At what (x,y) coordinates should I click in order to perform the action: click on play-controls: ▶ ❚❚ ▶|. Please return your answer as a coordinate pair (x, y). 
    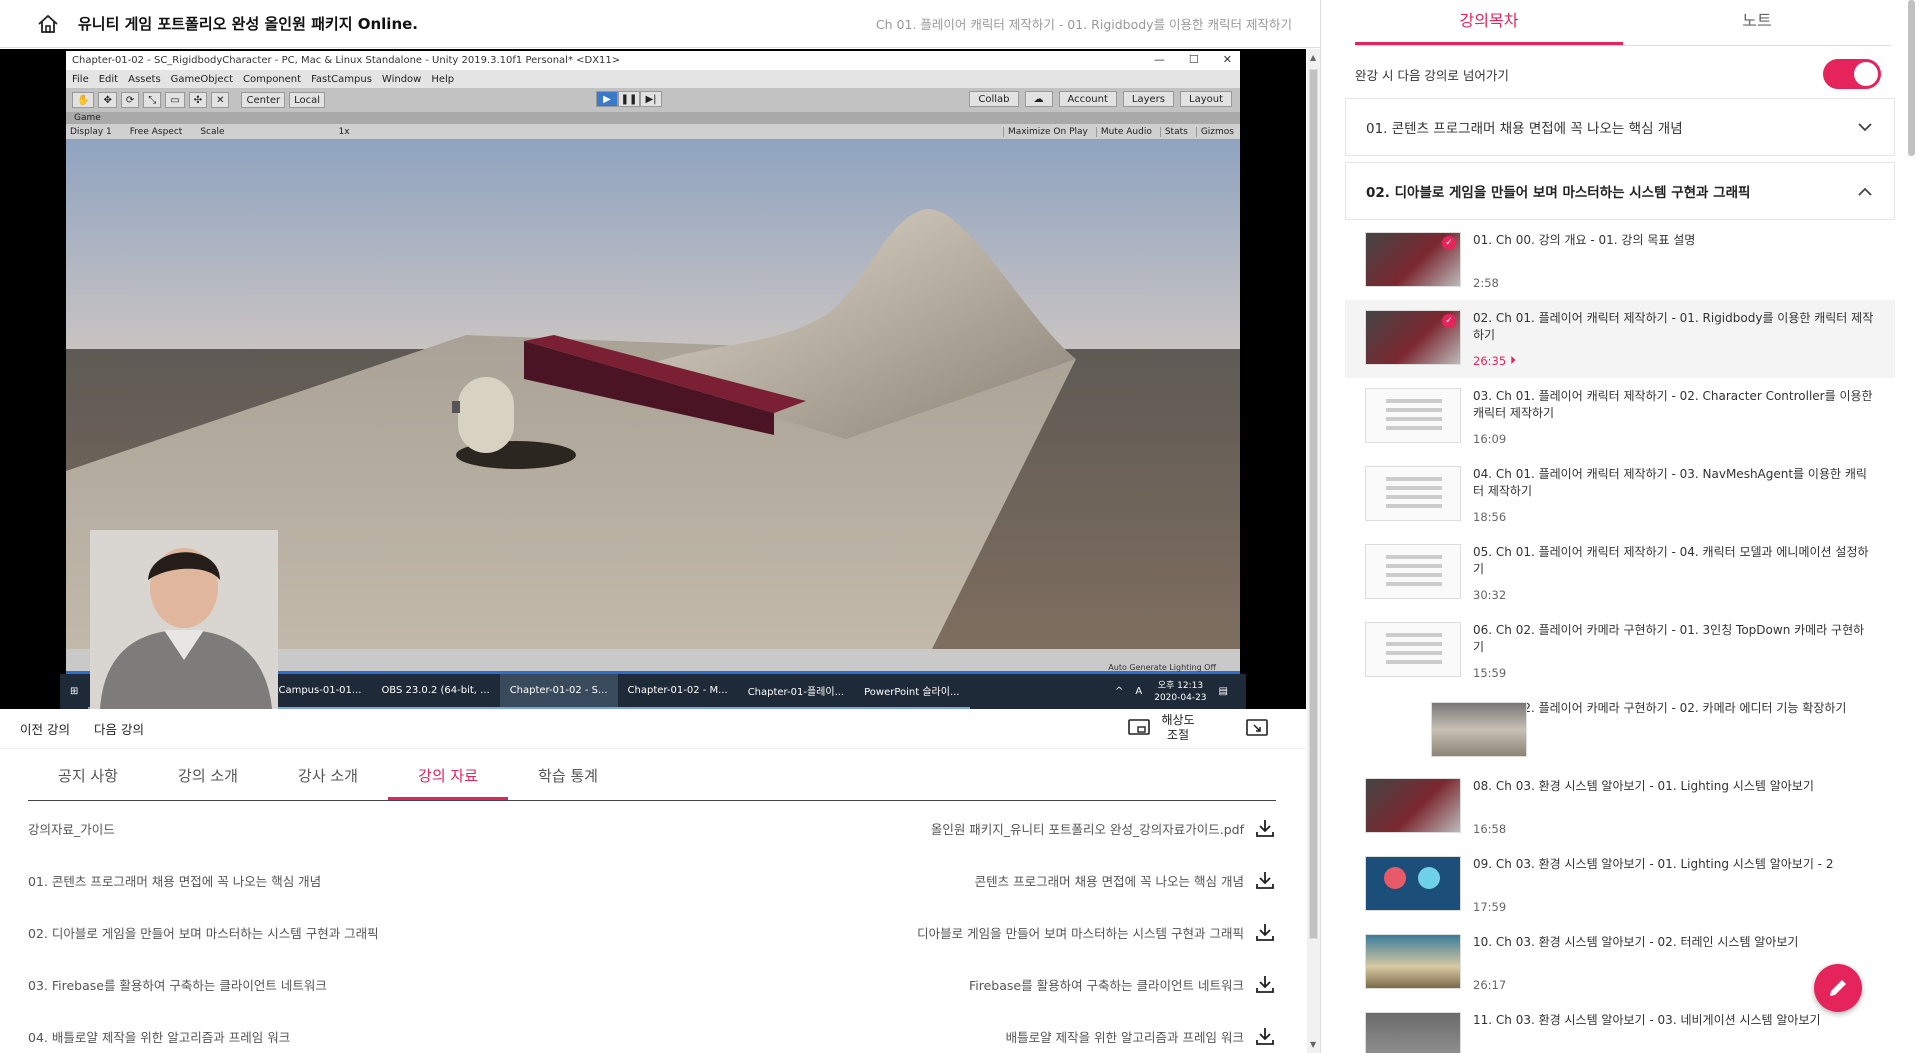
    Looking at the image, I should click on (629, 99).